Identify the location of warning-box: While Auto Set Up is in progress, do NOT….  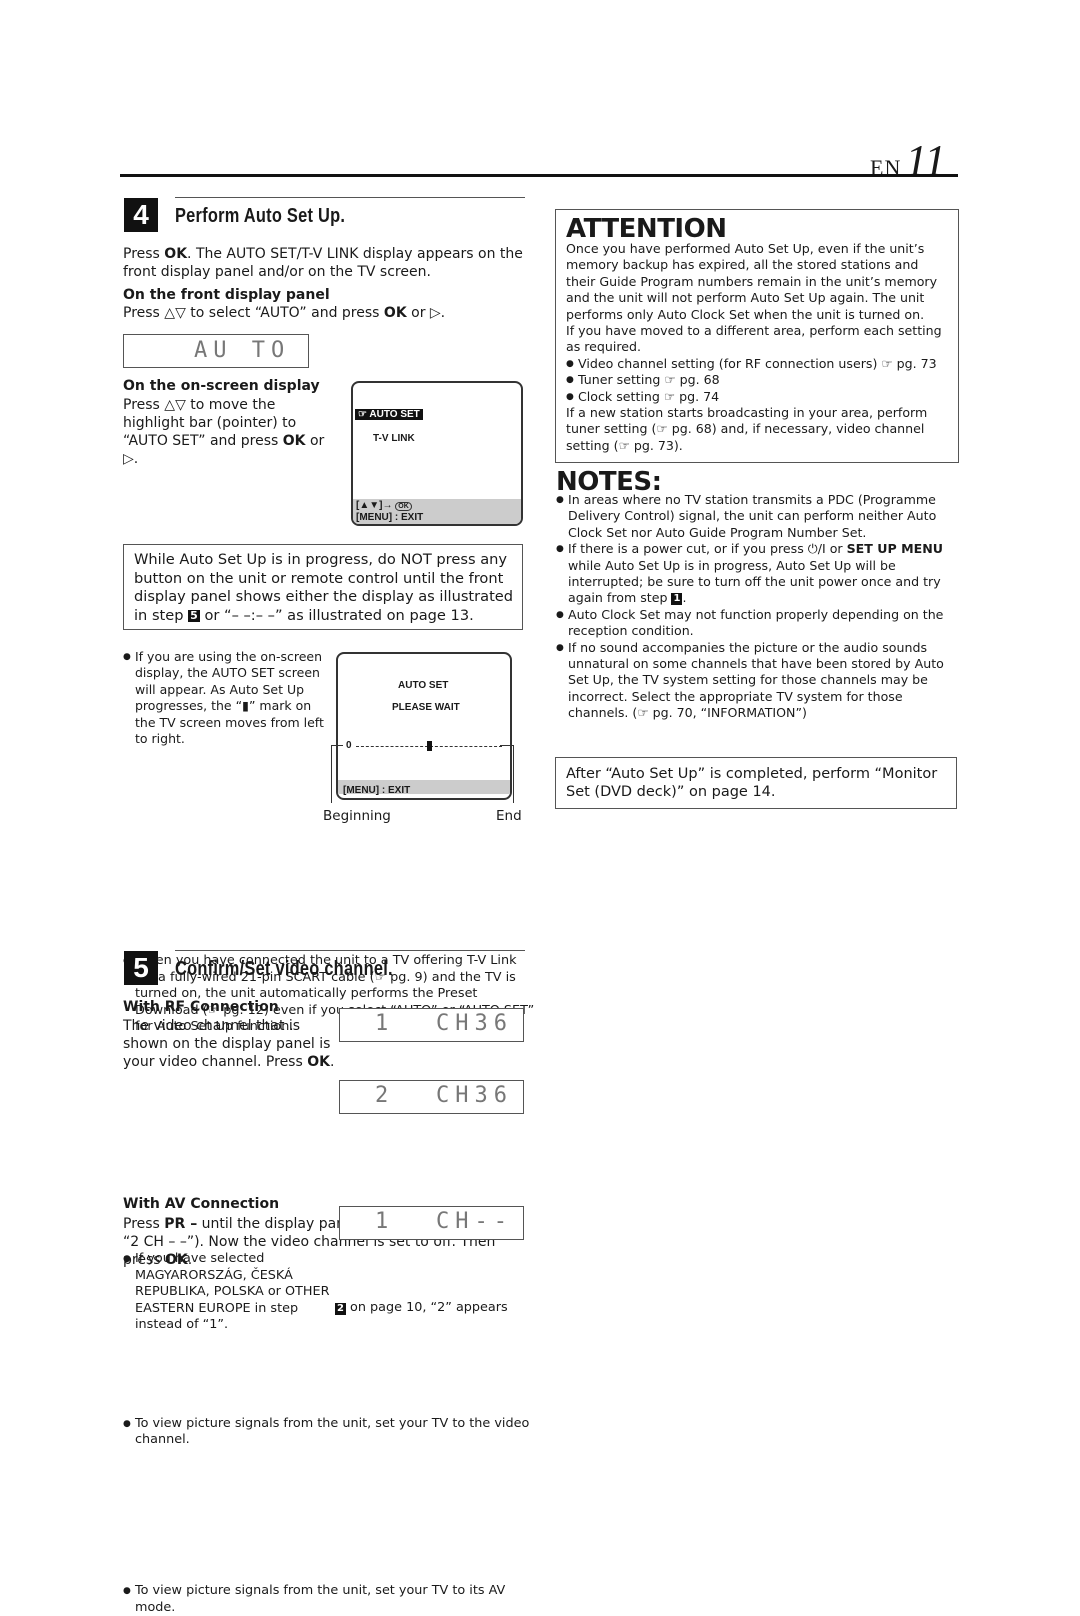
(323, 587).